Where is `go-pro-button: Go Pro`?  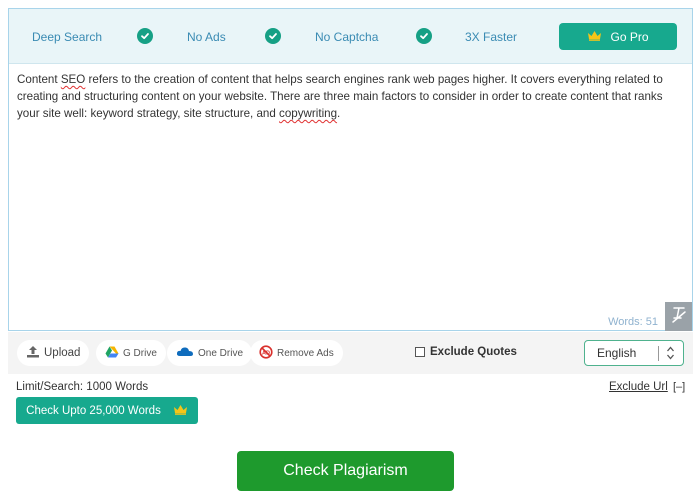 go-pro-button: Go Pro is located at coordinates (618, 36).